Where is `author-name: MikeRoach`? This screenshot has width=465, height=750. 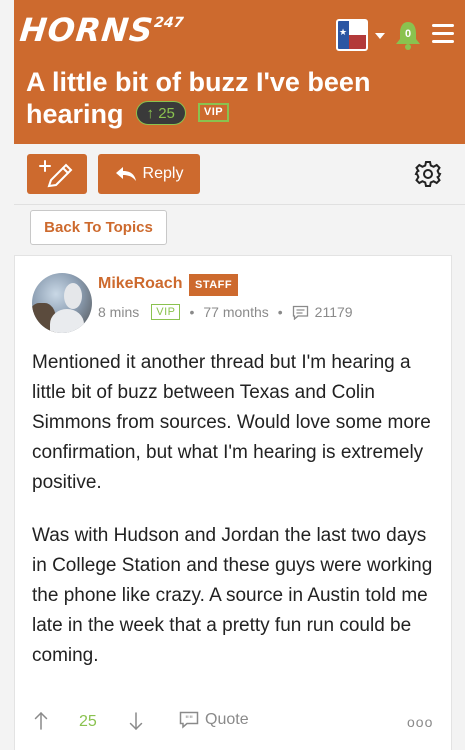 author-name: MikeRoach is located at coordinates (140, 284).